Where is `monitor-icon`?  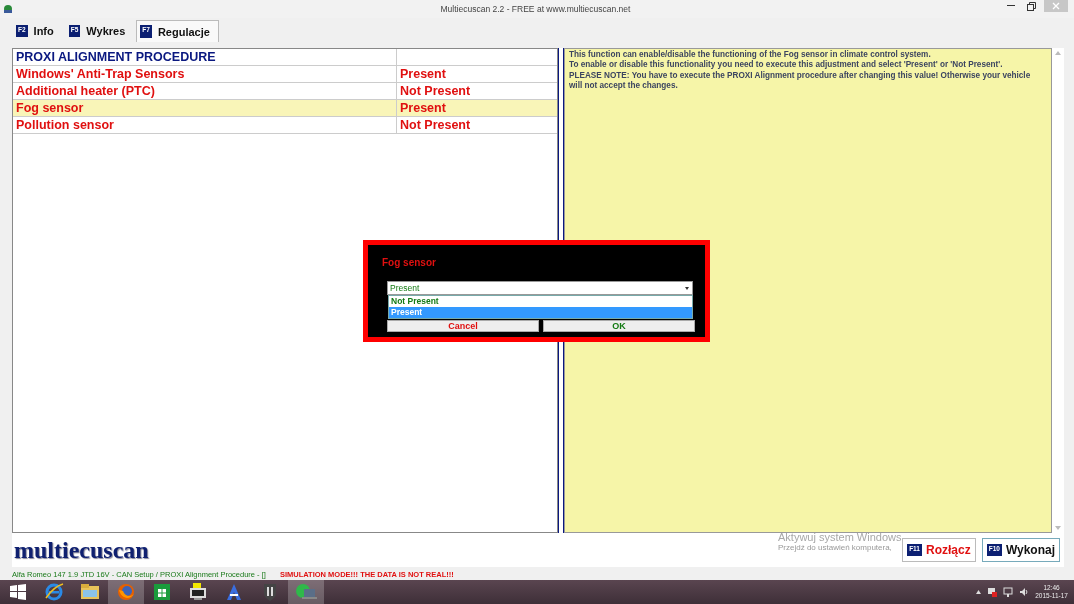
monitor-icon is located at coordinates (198, 592).